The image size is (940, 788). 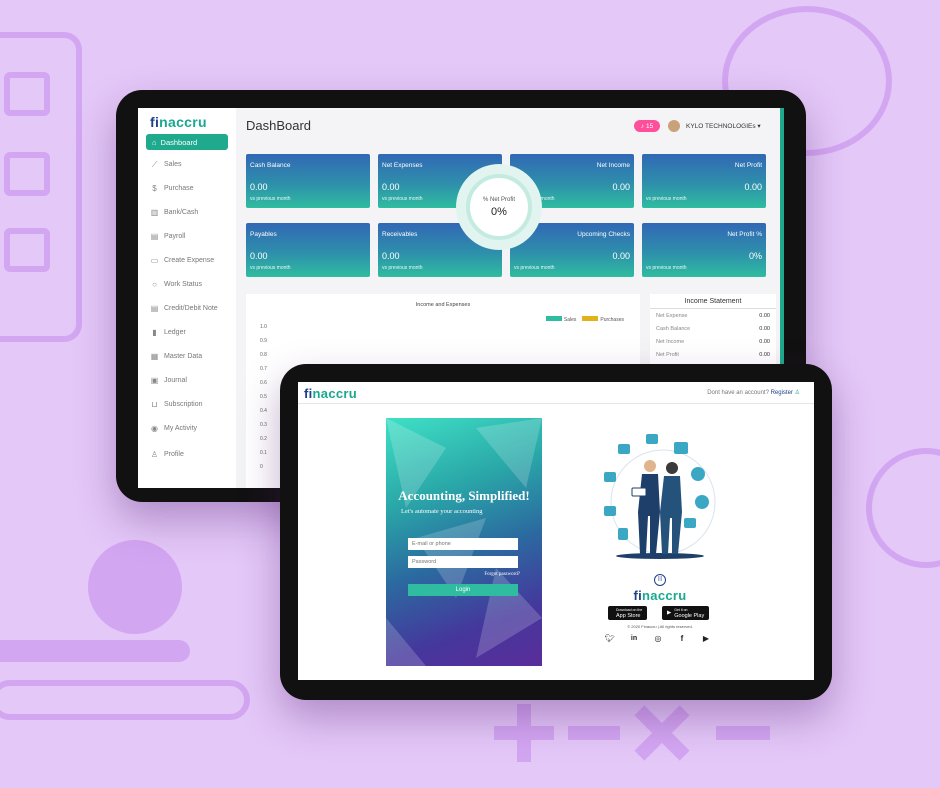 What do you see at coordinates (704, 181) in the screenshot?
I see `card-net-profit: Net Profit 0.00 vs previous month` at bounding box center [704, 181].